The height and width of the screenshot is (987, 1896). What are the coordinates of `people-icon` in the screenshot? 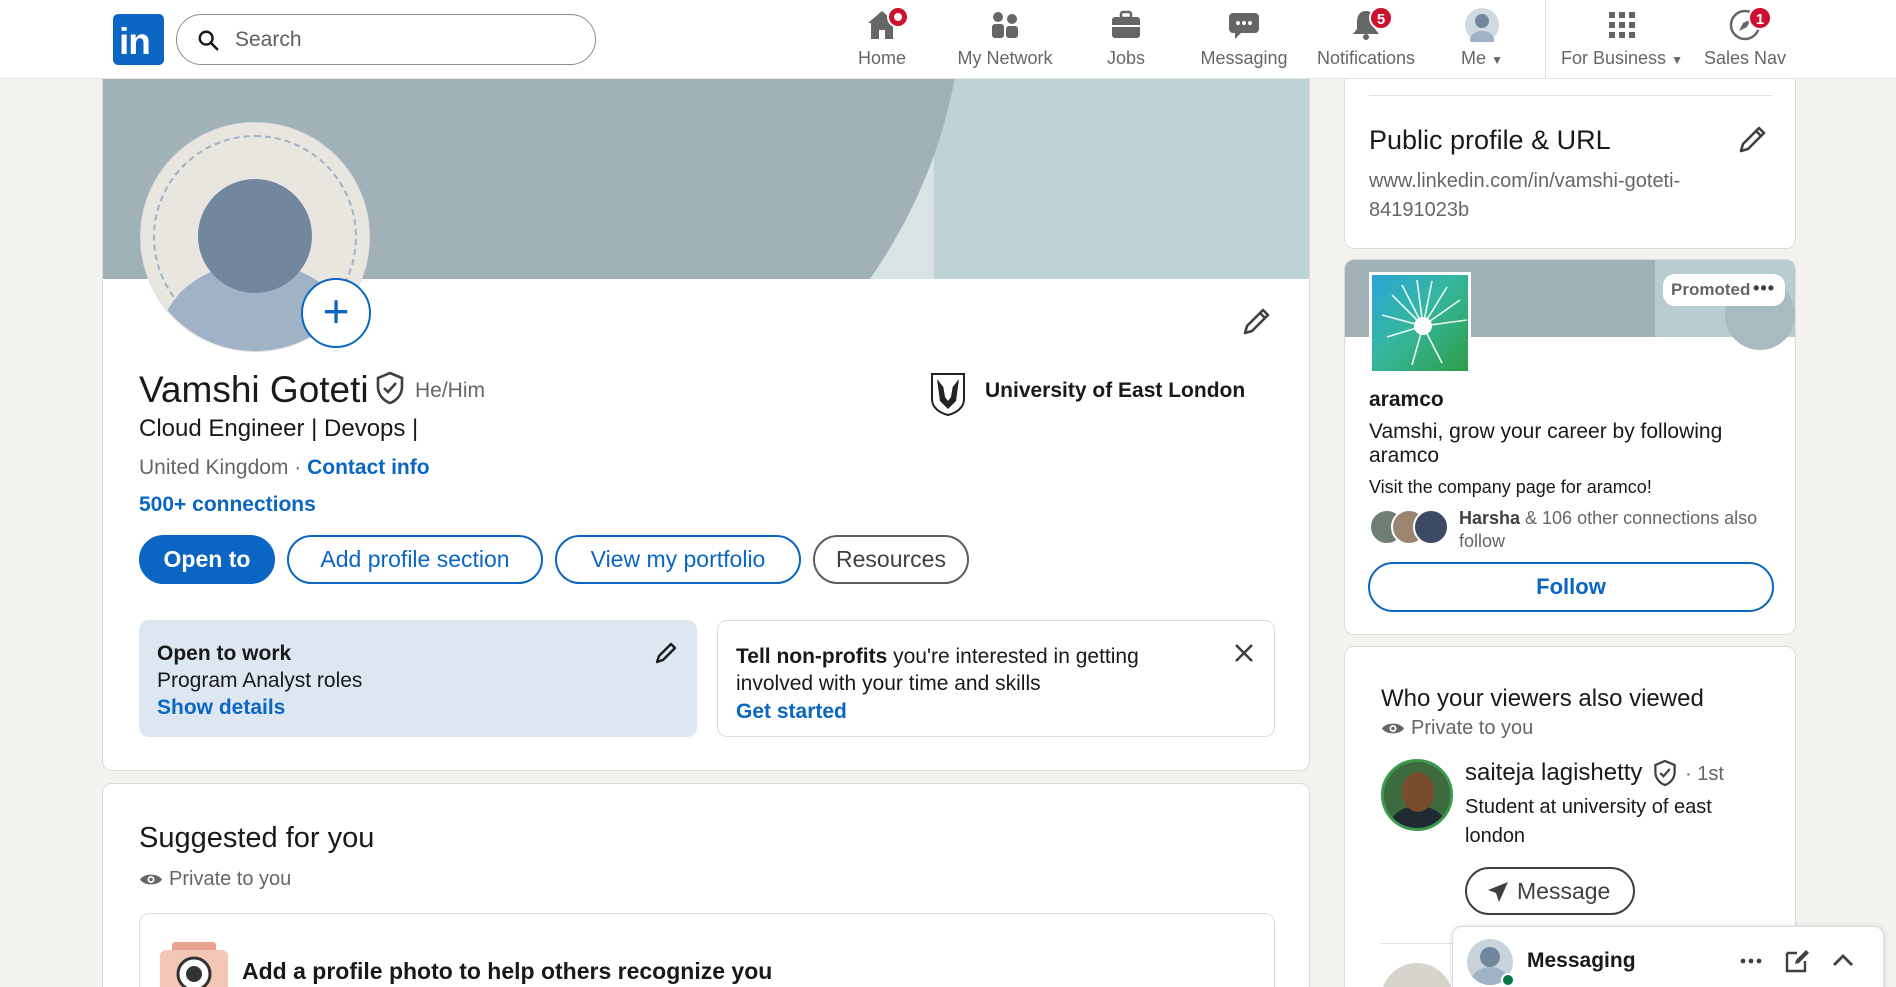 It's located at (1005, 25).